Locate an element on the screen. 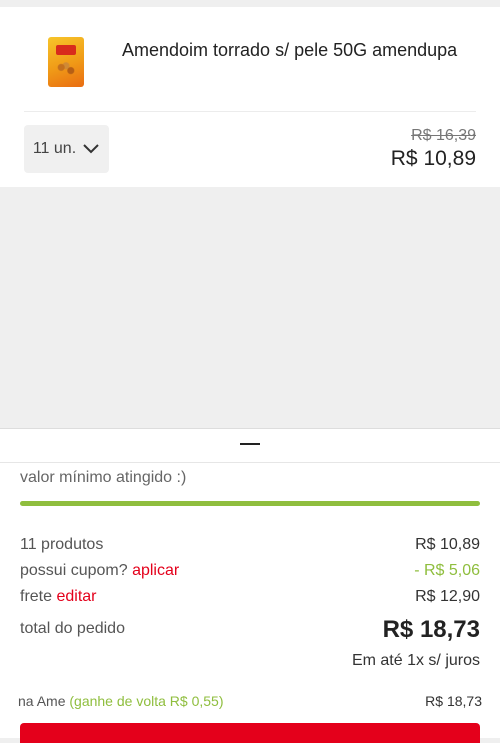 The image size is (500, 743). chevron-down-icon is located at coordinates (91, 149).